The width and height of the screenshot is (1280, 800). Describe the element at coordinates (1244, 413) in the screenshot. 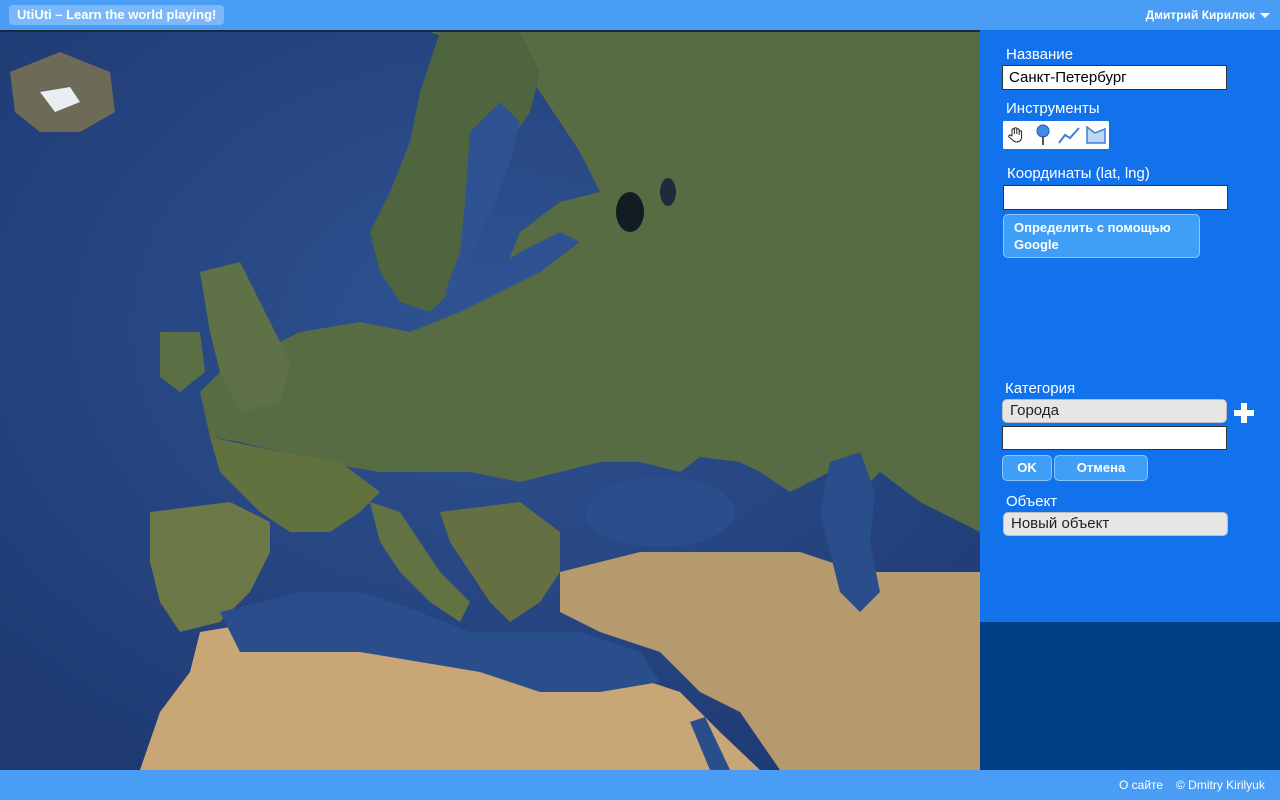

I see `add-category-icon` at that location.